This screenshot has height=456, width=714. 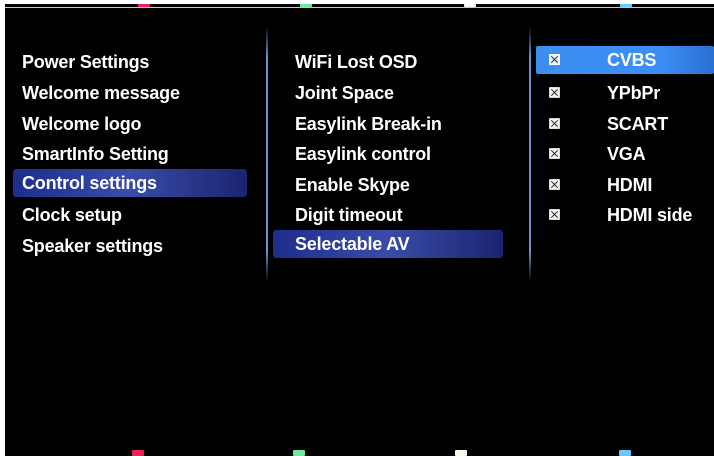 What do you see at coordinates (626, 5) in the screenshot?
I see `blue-key-indicator-top` at bounding box center [626, 5].